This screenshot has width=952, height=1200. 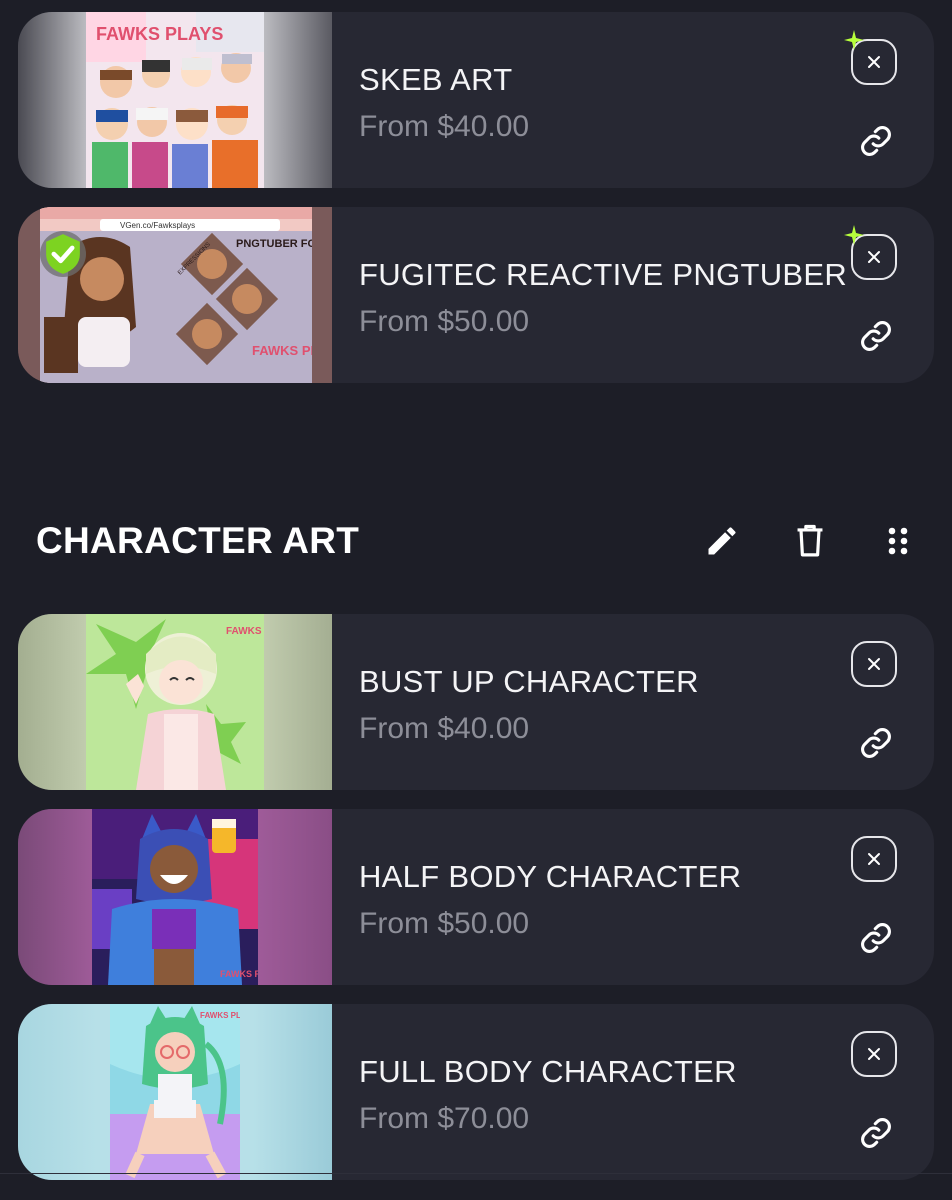 I want to click on fawks-plays-group-art-image: FAWKS PLAYS, so click(x=175, y=100).